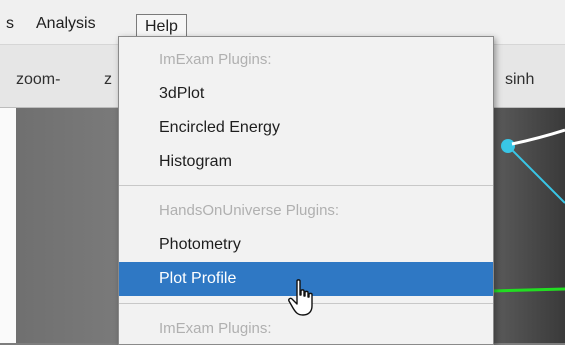 The width and height of the screenshot is (565, 345). I want to click on menu-header-imexam: ImExam Plugins:, so click(215, 59).